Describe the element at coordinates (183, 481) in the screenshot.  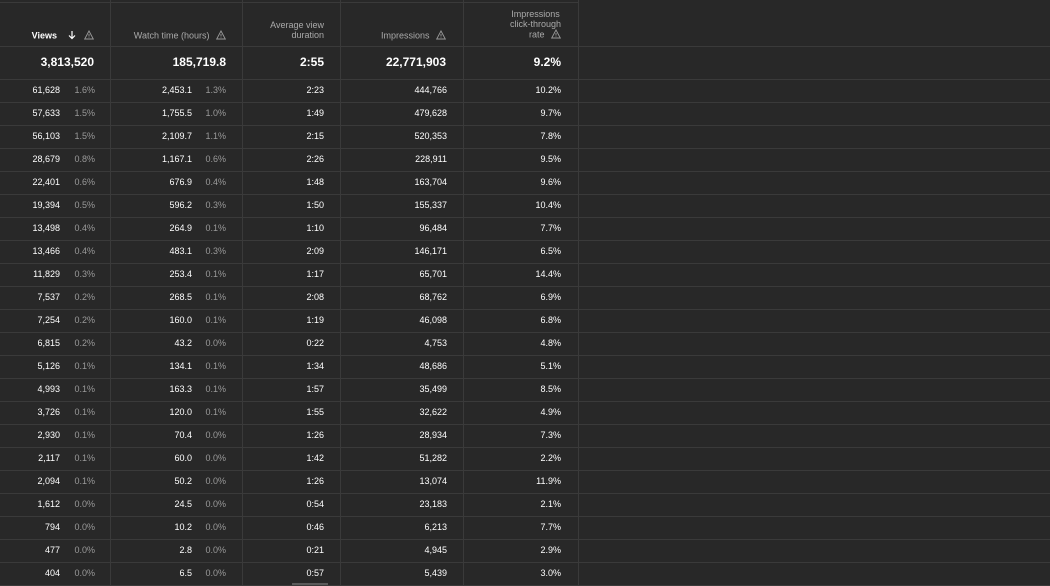
I see `cell-watch-time: 50.2` at that location.